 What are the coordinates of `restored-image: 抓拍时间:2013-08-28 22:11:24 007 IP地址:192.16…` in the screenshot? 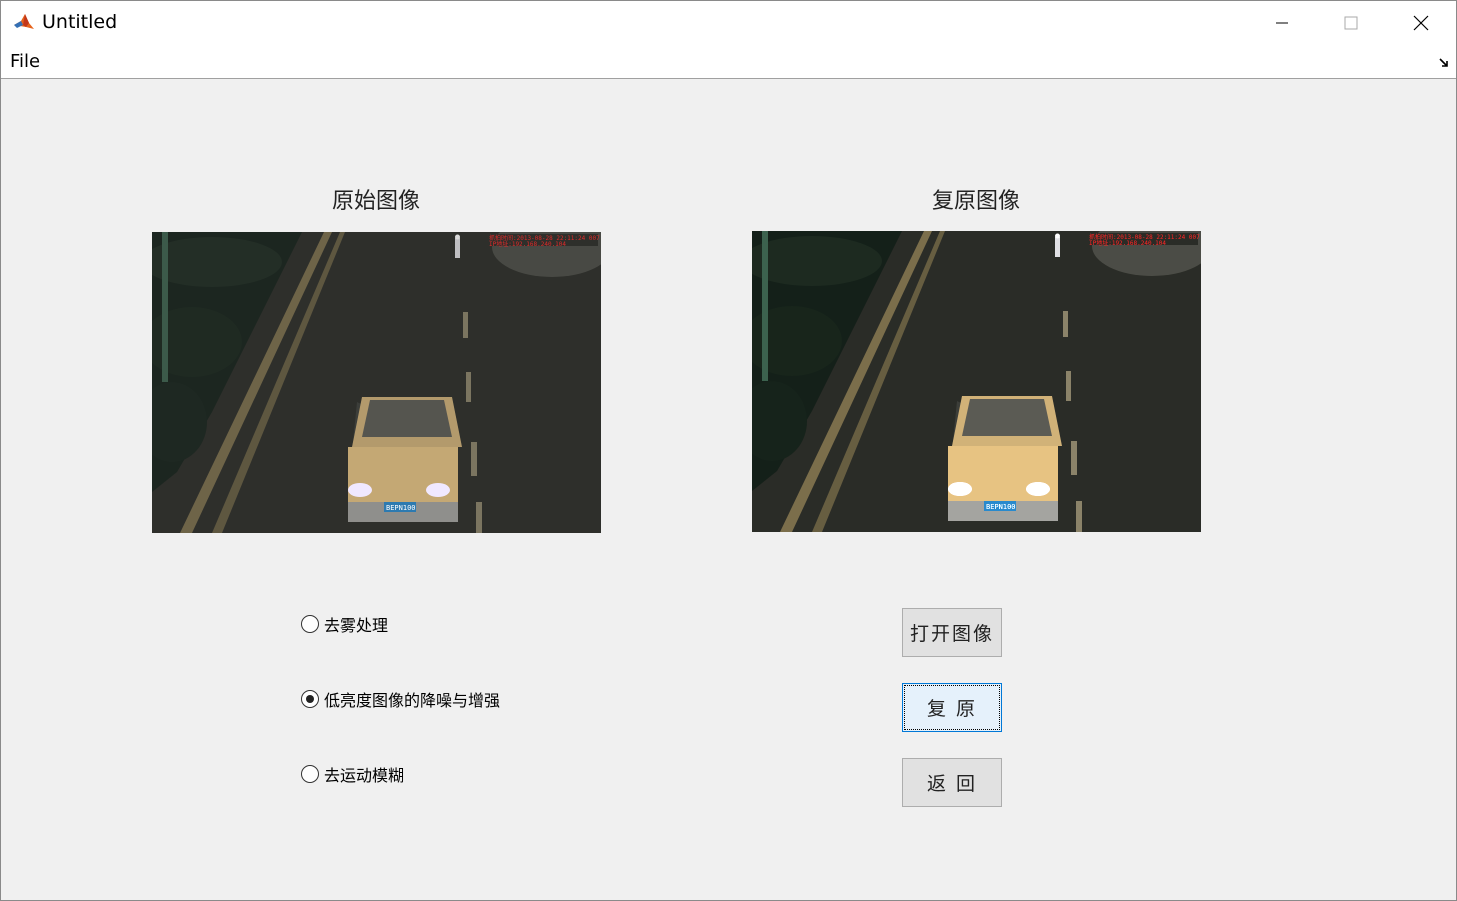 It's located at (976, 381).